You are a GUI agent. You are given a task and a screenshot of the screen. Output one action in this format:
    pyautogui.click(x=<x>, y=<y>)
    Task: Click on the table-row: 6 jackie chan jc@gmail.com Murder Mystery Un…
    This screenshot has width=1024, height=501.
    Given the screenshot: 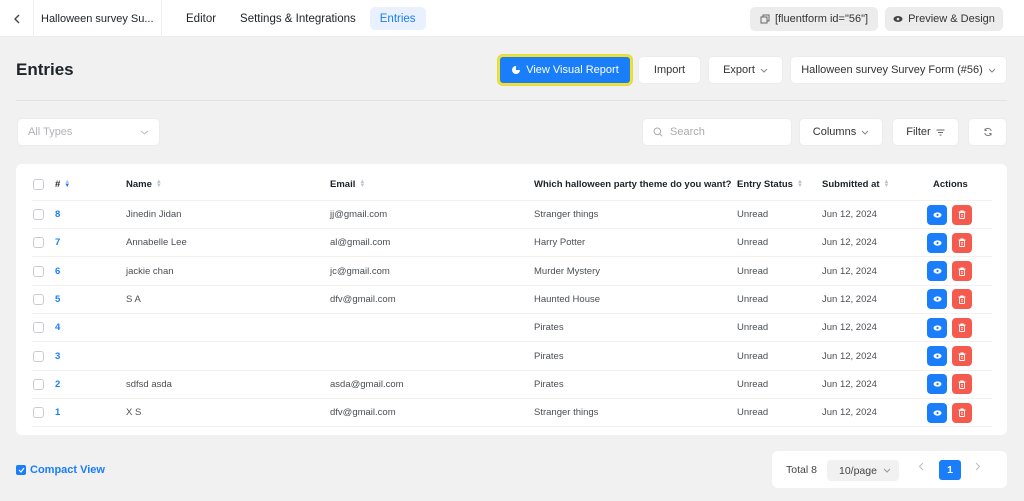 What is the action you would take?
    pyautogui.click(x=512, y=272)
    